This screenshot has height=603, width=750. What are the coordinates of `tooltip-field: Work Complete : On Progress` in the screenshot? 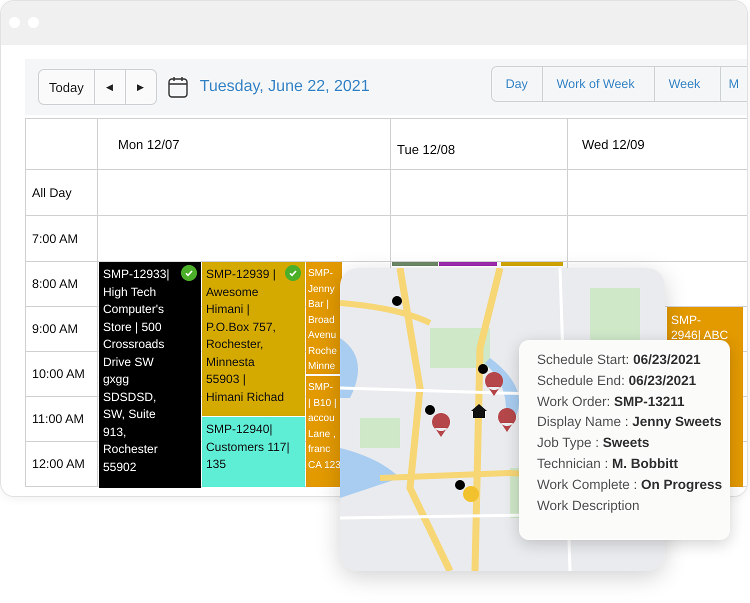 It's located at (633, 485).